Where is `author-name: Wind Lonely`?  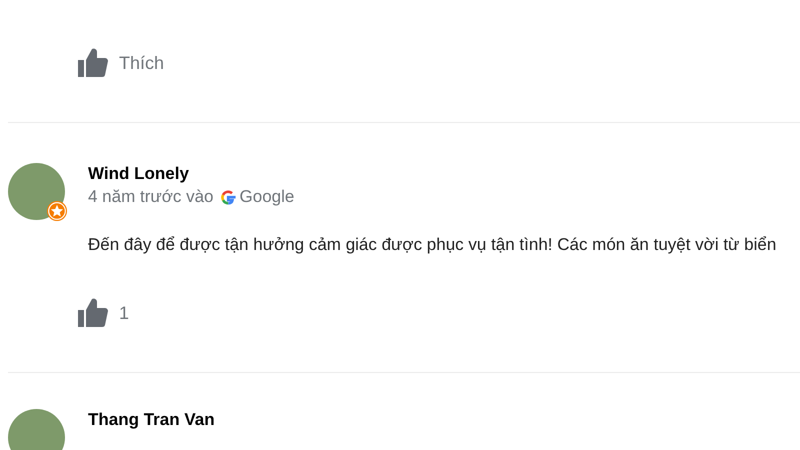 author-name: Wind Lonely is located at coordinates (191, 174).